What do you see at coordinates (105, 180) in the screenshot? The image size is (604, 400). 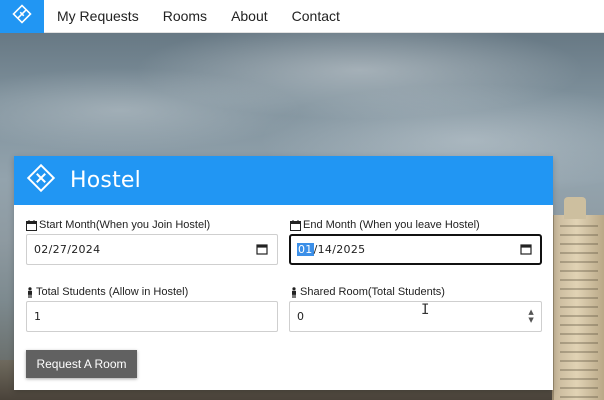 I see `card-title: Hostel` at bounding box center [105, 180].